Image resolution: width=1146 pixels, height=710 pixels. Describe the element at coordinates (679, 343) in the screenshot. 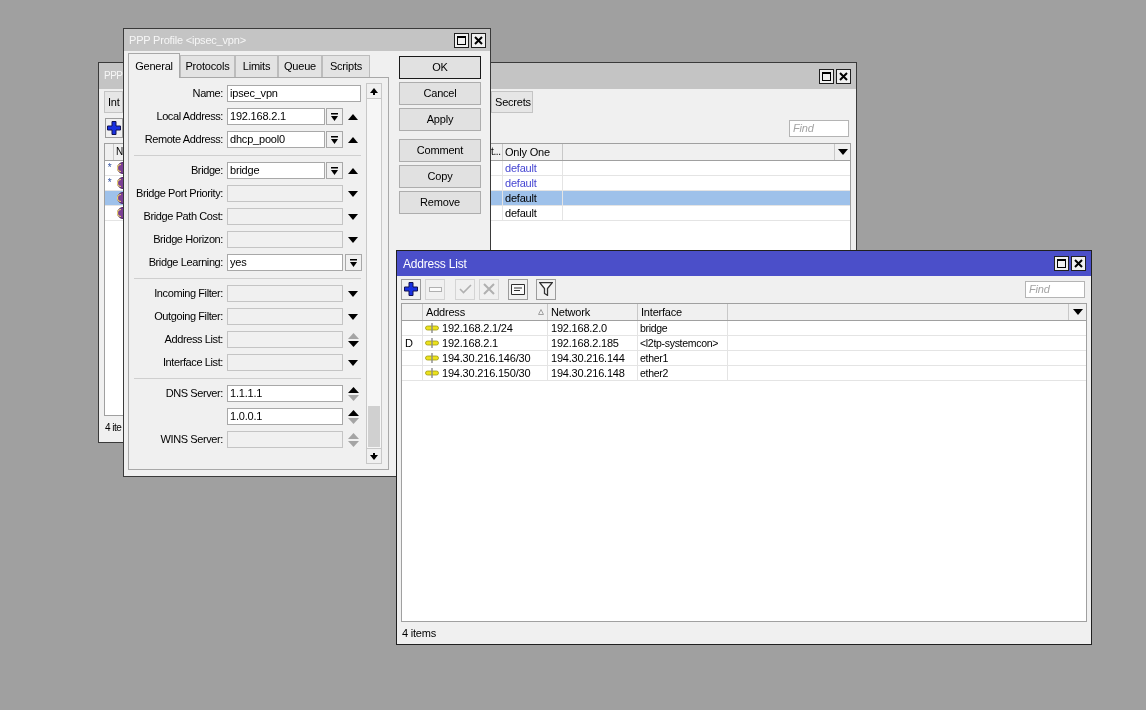

I see `table-cell: <l2tp-systemcon>` at that location.